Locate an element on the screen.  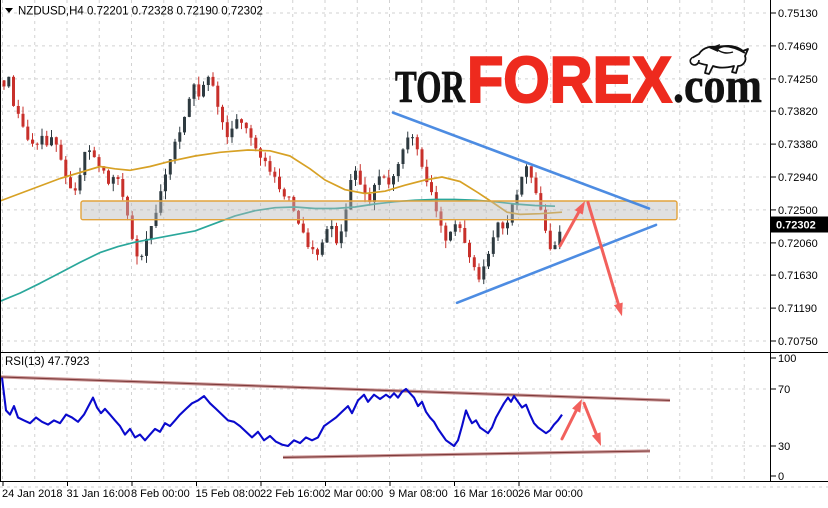
rsi-axis-label: 0 is located at coordinates (781, 477).